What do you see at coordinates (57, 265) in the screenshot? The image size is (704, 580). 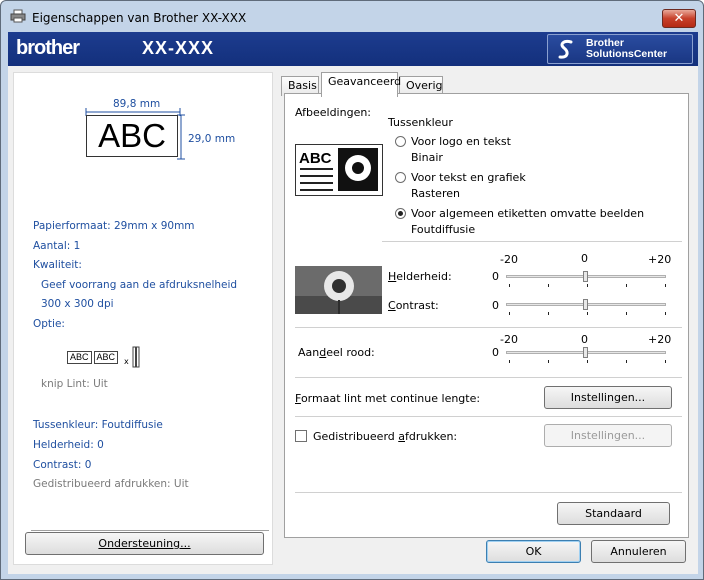 I see `quality-info: Kwaliteit:` at bounding box center [57, 265].